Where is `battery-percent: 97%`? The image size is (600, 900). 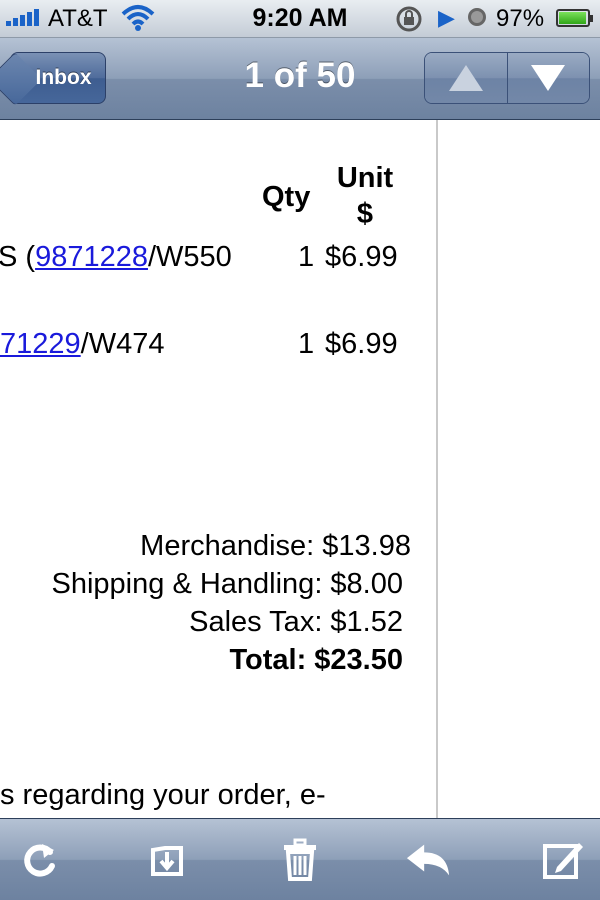
battery-percent: 97% is located at coordinates (520, 18).